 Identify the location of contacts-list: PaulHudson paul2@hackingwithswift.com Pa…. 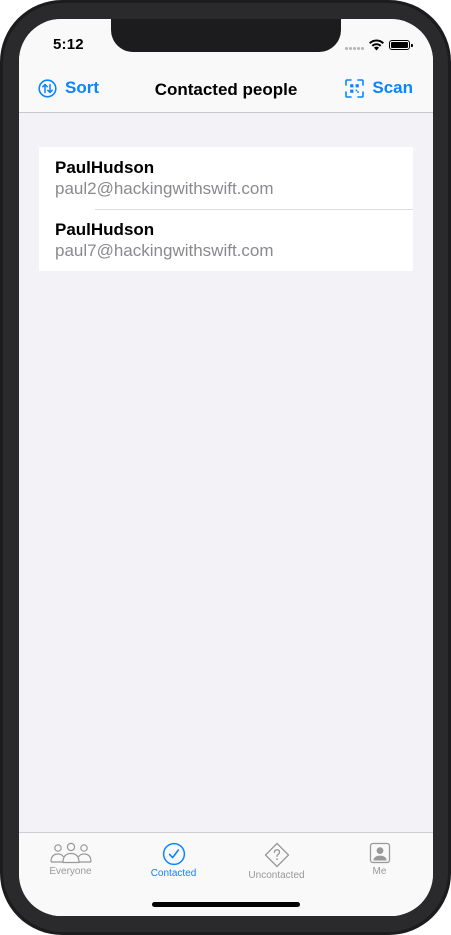
(226, 209).